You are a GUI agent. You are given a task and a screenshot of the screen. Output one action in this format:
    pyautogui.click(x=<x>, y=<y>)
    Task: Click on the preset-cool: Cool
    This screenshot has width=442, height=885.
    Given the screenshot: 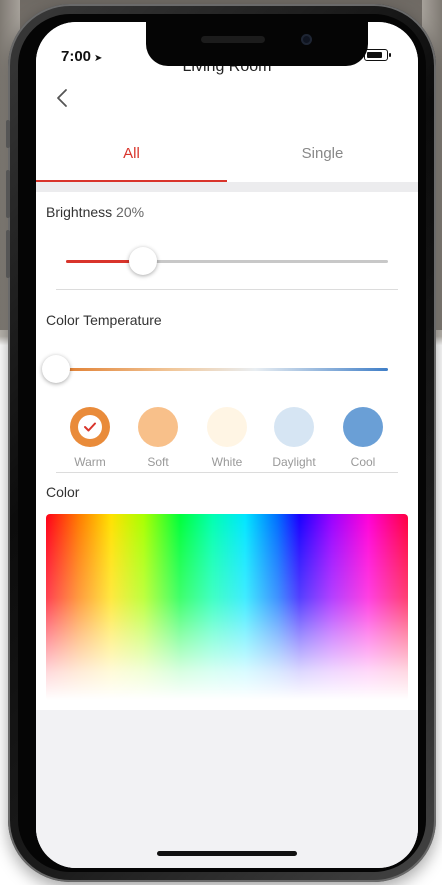 What is the action you would take?
    pyautogui.click(x=363, y=438)
    